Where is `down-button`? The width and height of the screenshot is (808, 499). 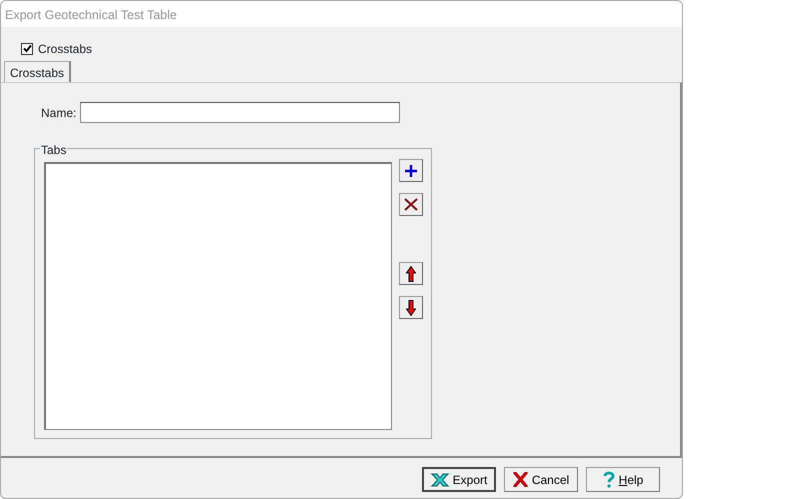 down-button is located at coordinates (411, 307).